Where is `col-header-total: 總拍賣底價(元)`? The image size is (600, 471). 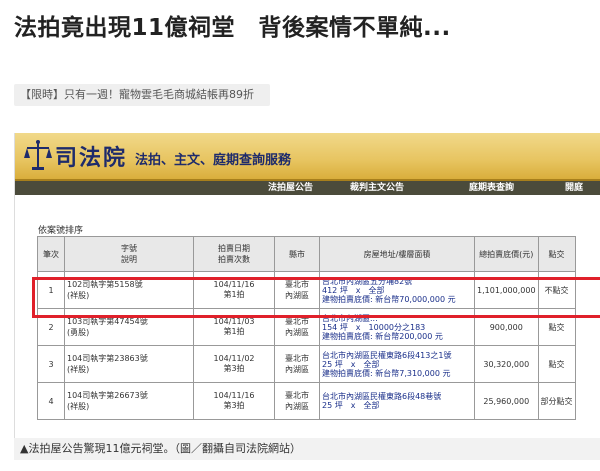
col-header-total: 總拍賣底價(元) is located at coordinates (506, 254).